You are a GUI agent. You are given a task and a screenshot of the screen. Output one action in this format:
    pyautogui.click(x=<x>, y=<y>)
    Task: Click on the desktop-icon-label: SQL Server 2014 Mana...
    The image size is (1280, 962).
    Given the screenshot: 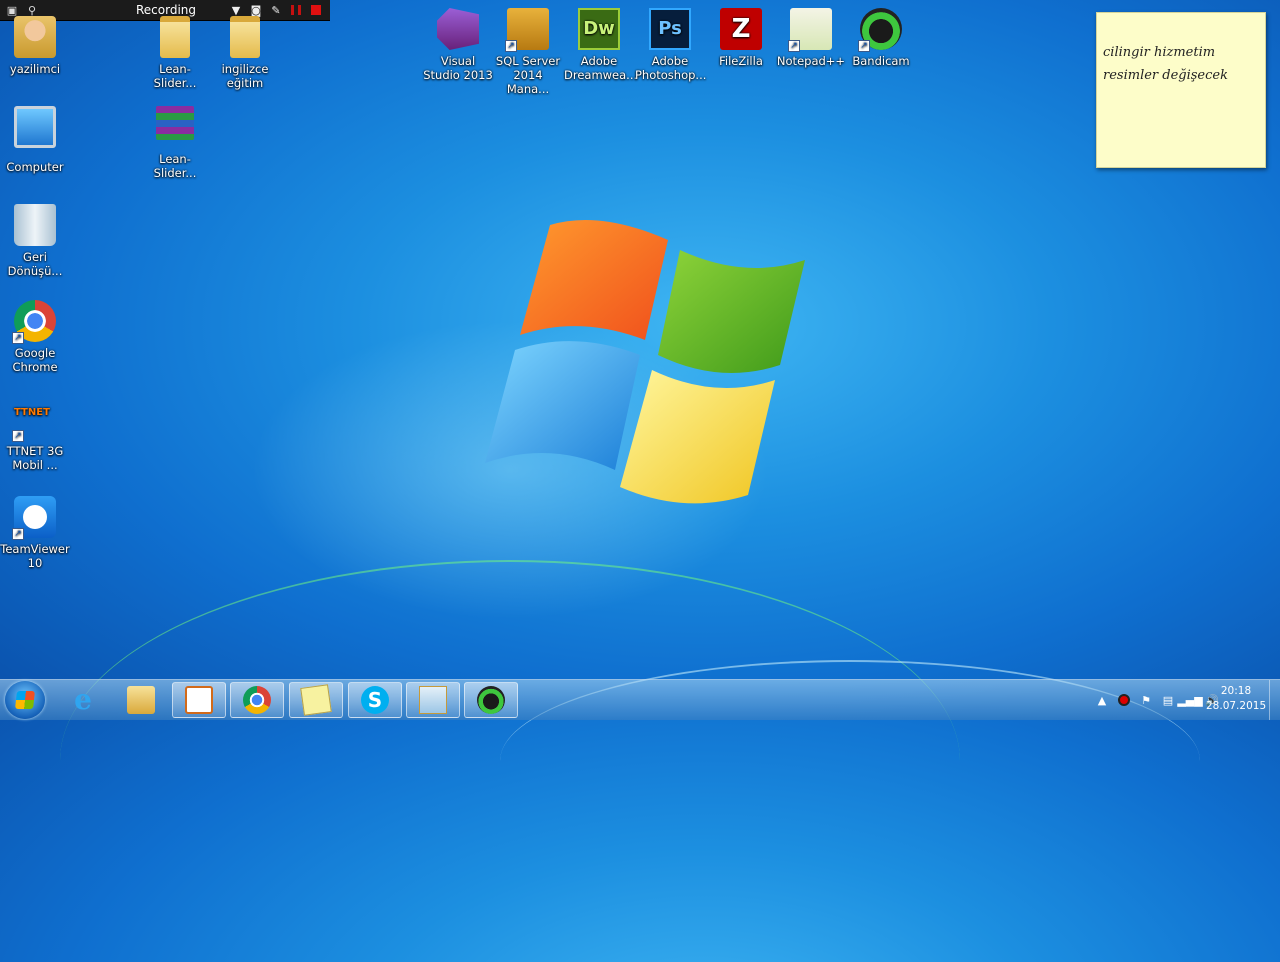 What is the action you would take?
    pyautogui.click(x=528, y=75)
    